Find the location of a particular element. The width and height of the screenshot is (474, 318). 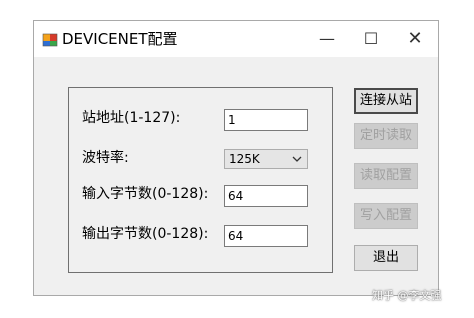

baud-rate-select: 125K is located at coordinates (266, 159).